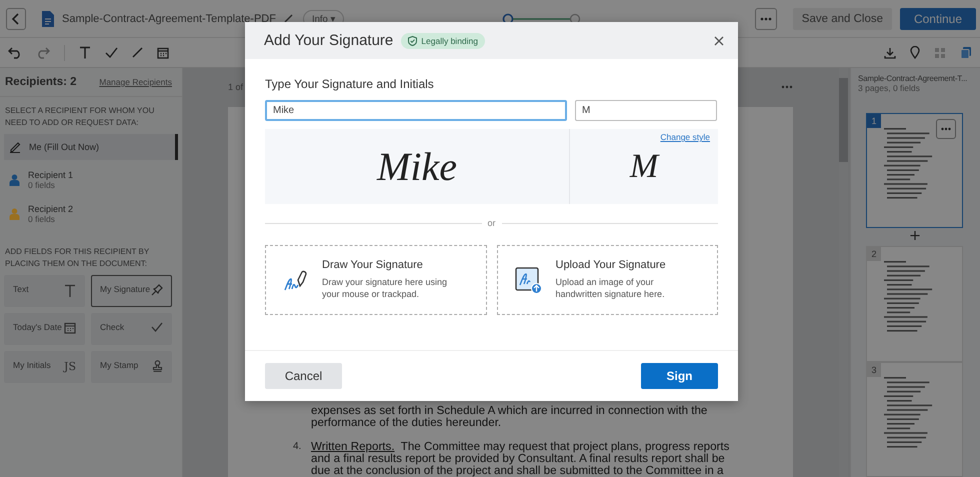 Image resolution: width=980 pixels, height=477 pixels. I want to click on document-icon, so click(48, 18).